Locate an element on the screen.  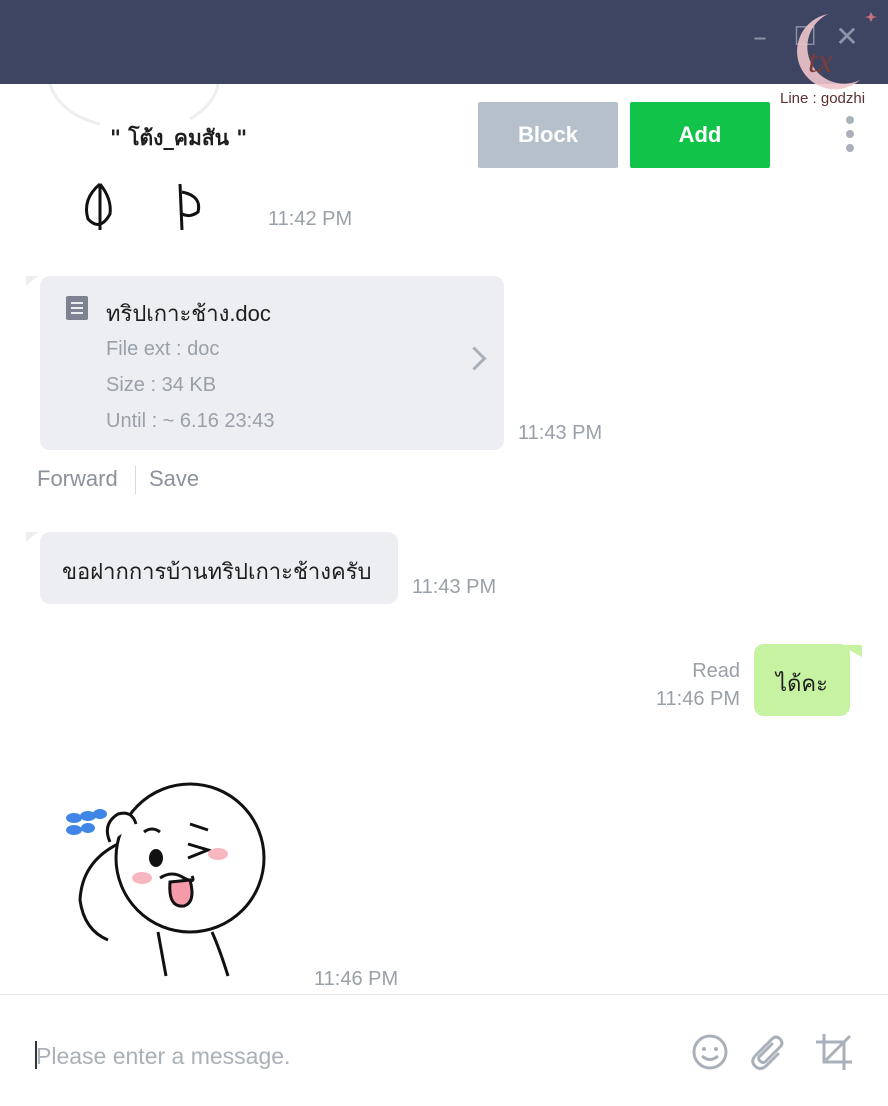
forward-link: Forward is located at coordinates (77, 479).